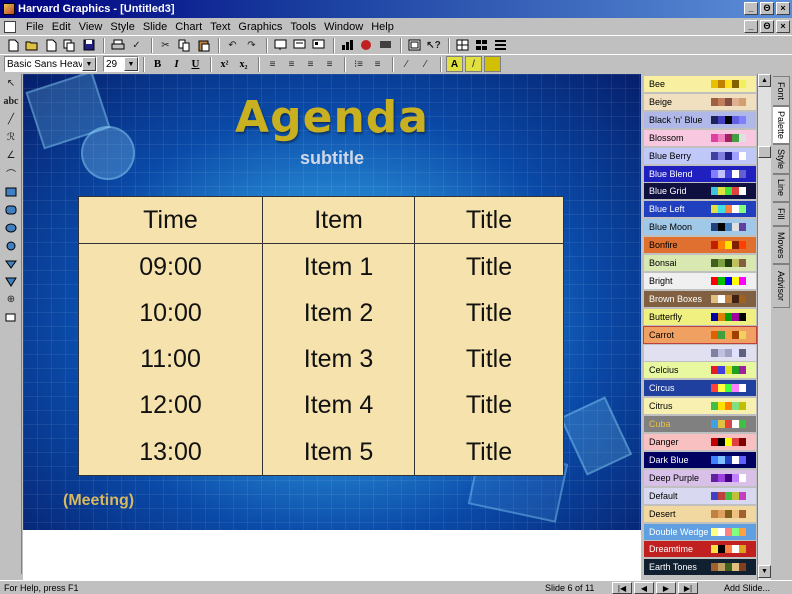  I want to click on table-header-item: Item, so click(338, 220).